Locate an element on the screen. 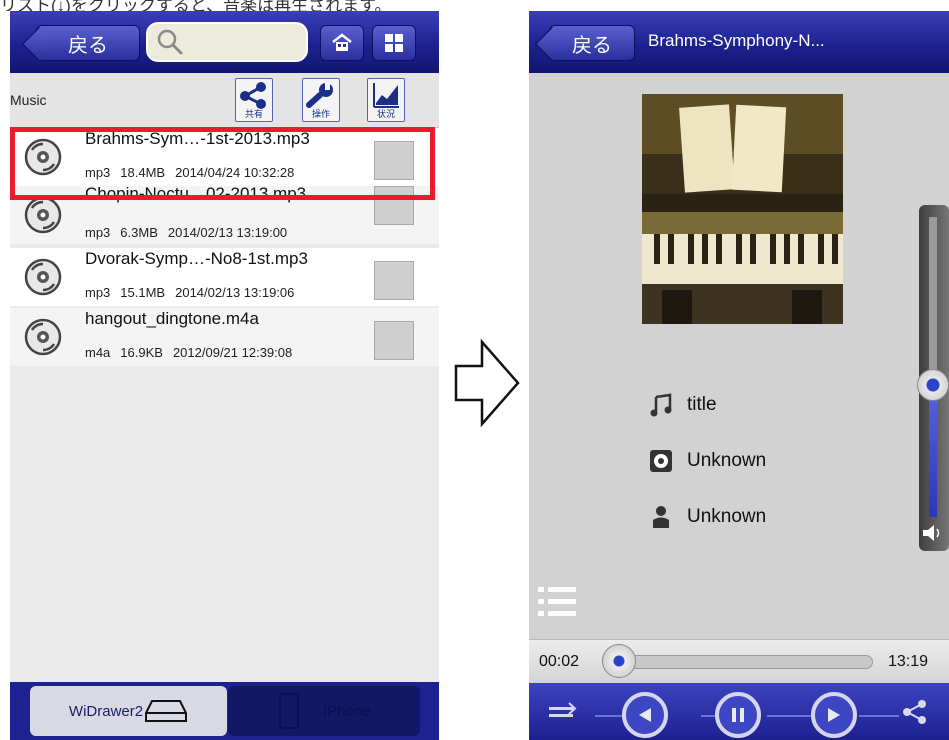 This screenshot has width=949, height=740. previous-button is located at coordinates (645, 715).